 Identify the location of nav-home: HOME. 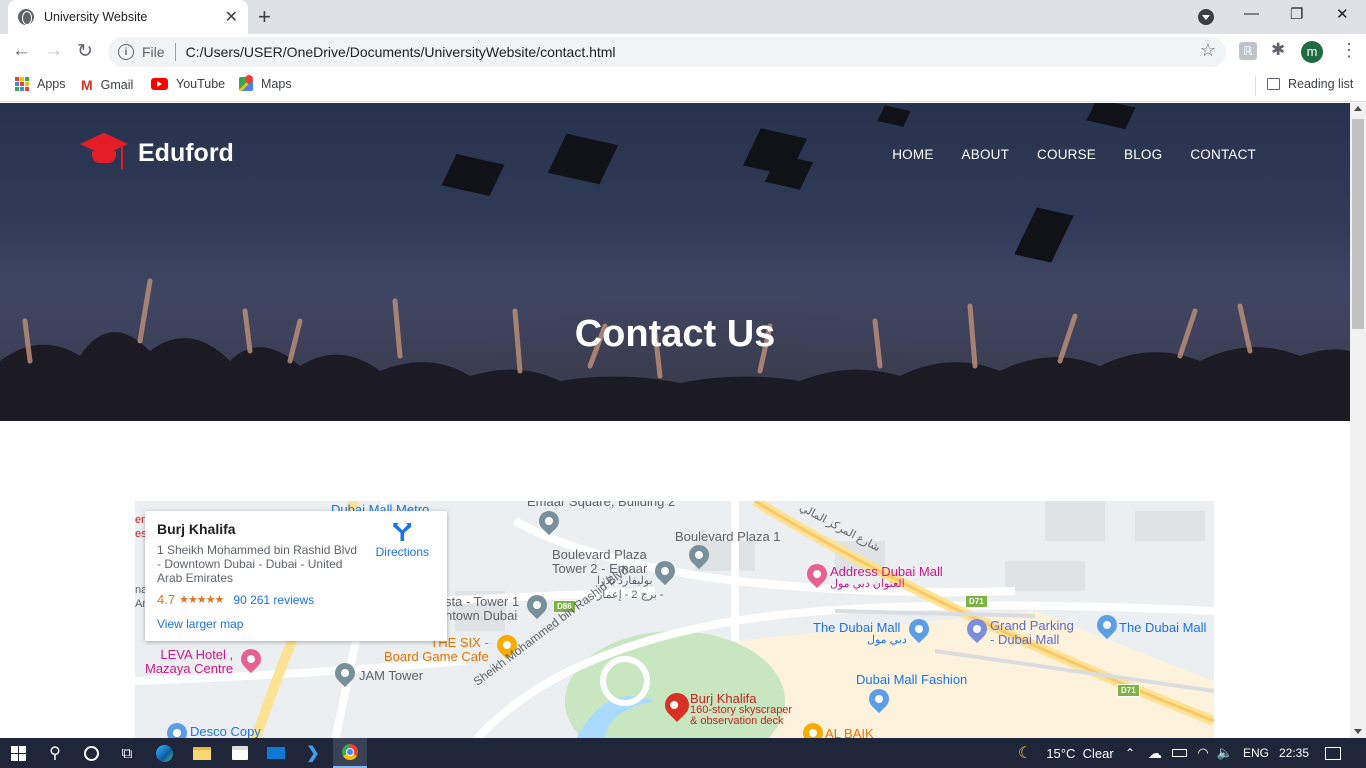
(912, 154).